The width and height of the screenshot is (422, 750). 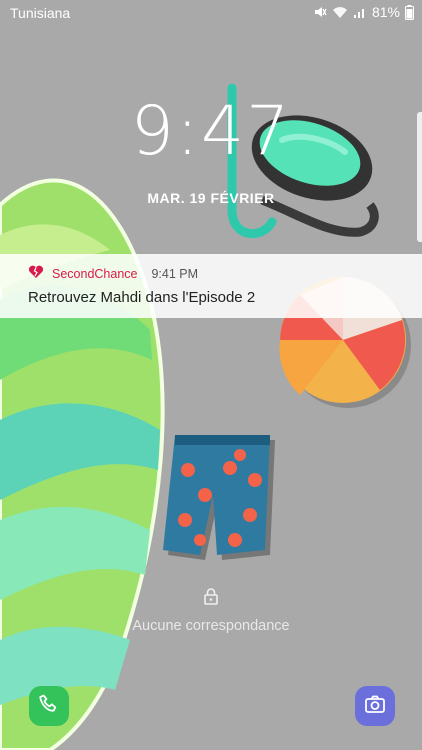 I want to click on camera-shortcut-button, so click(x=375, y=706).